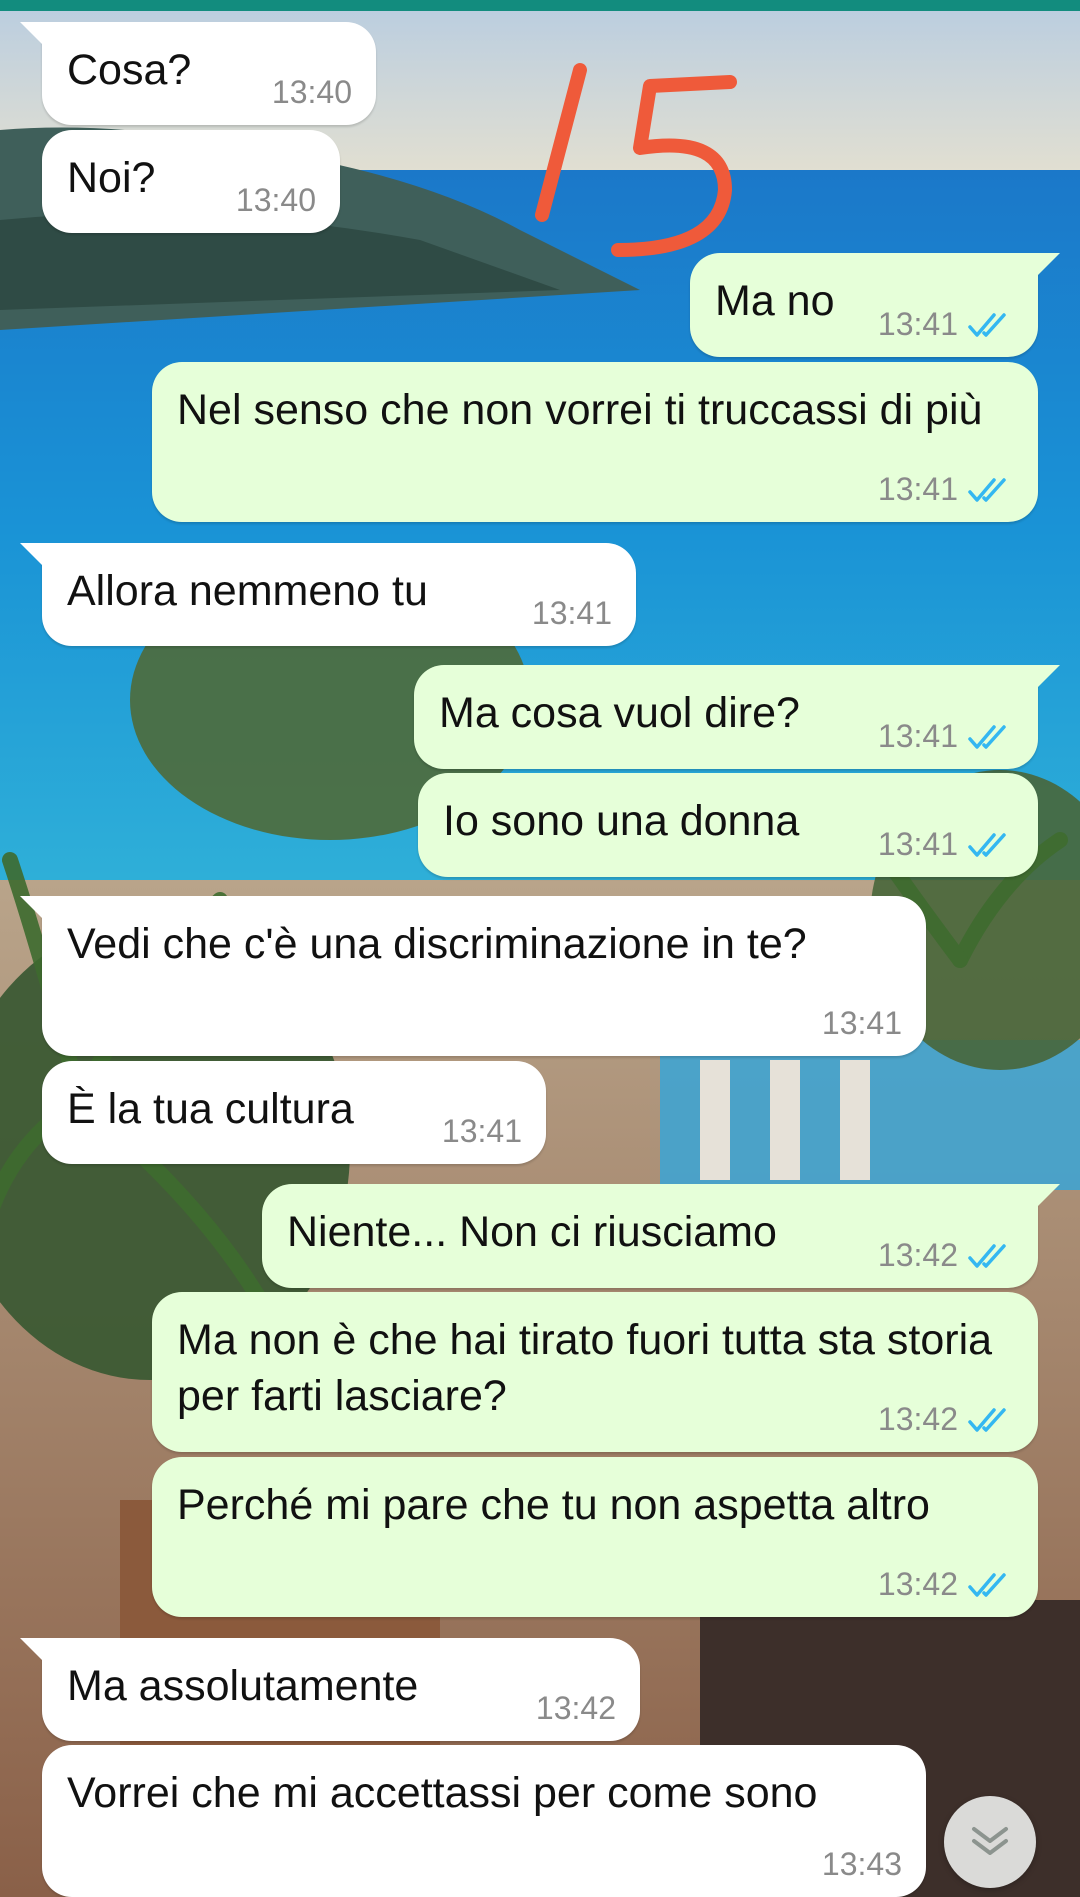  I want to click on message-text: Ma assolutamente, so click(243, 1686).